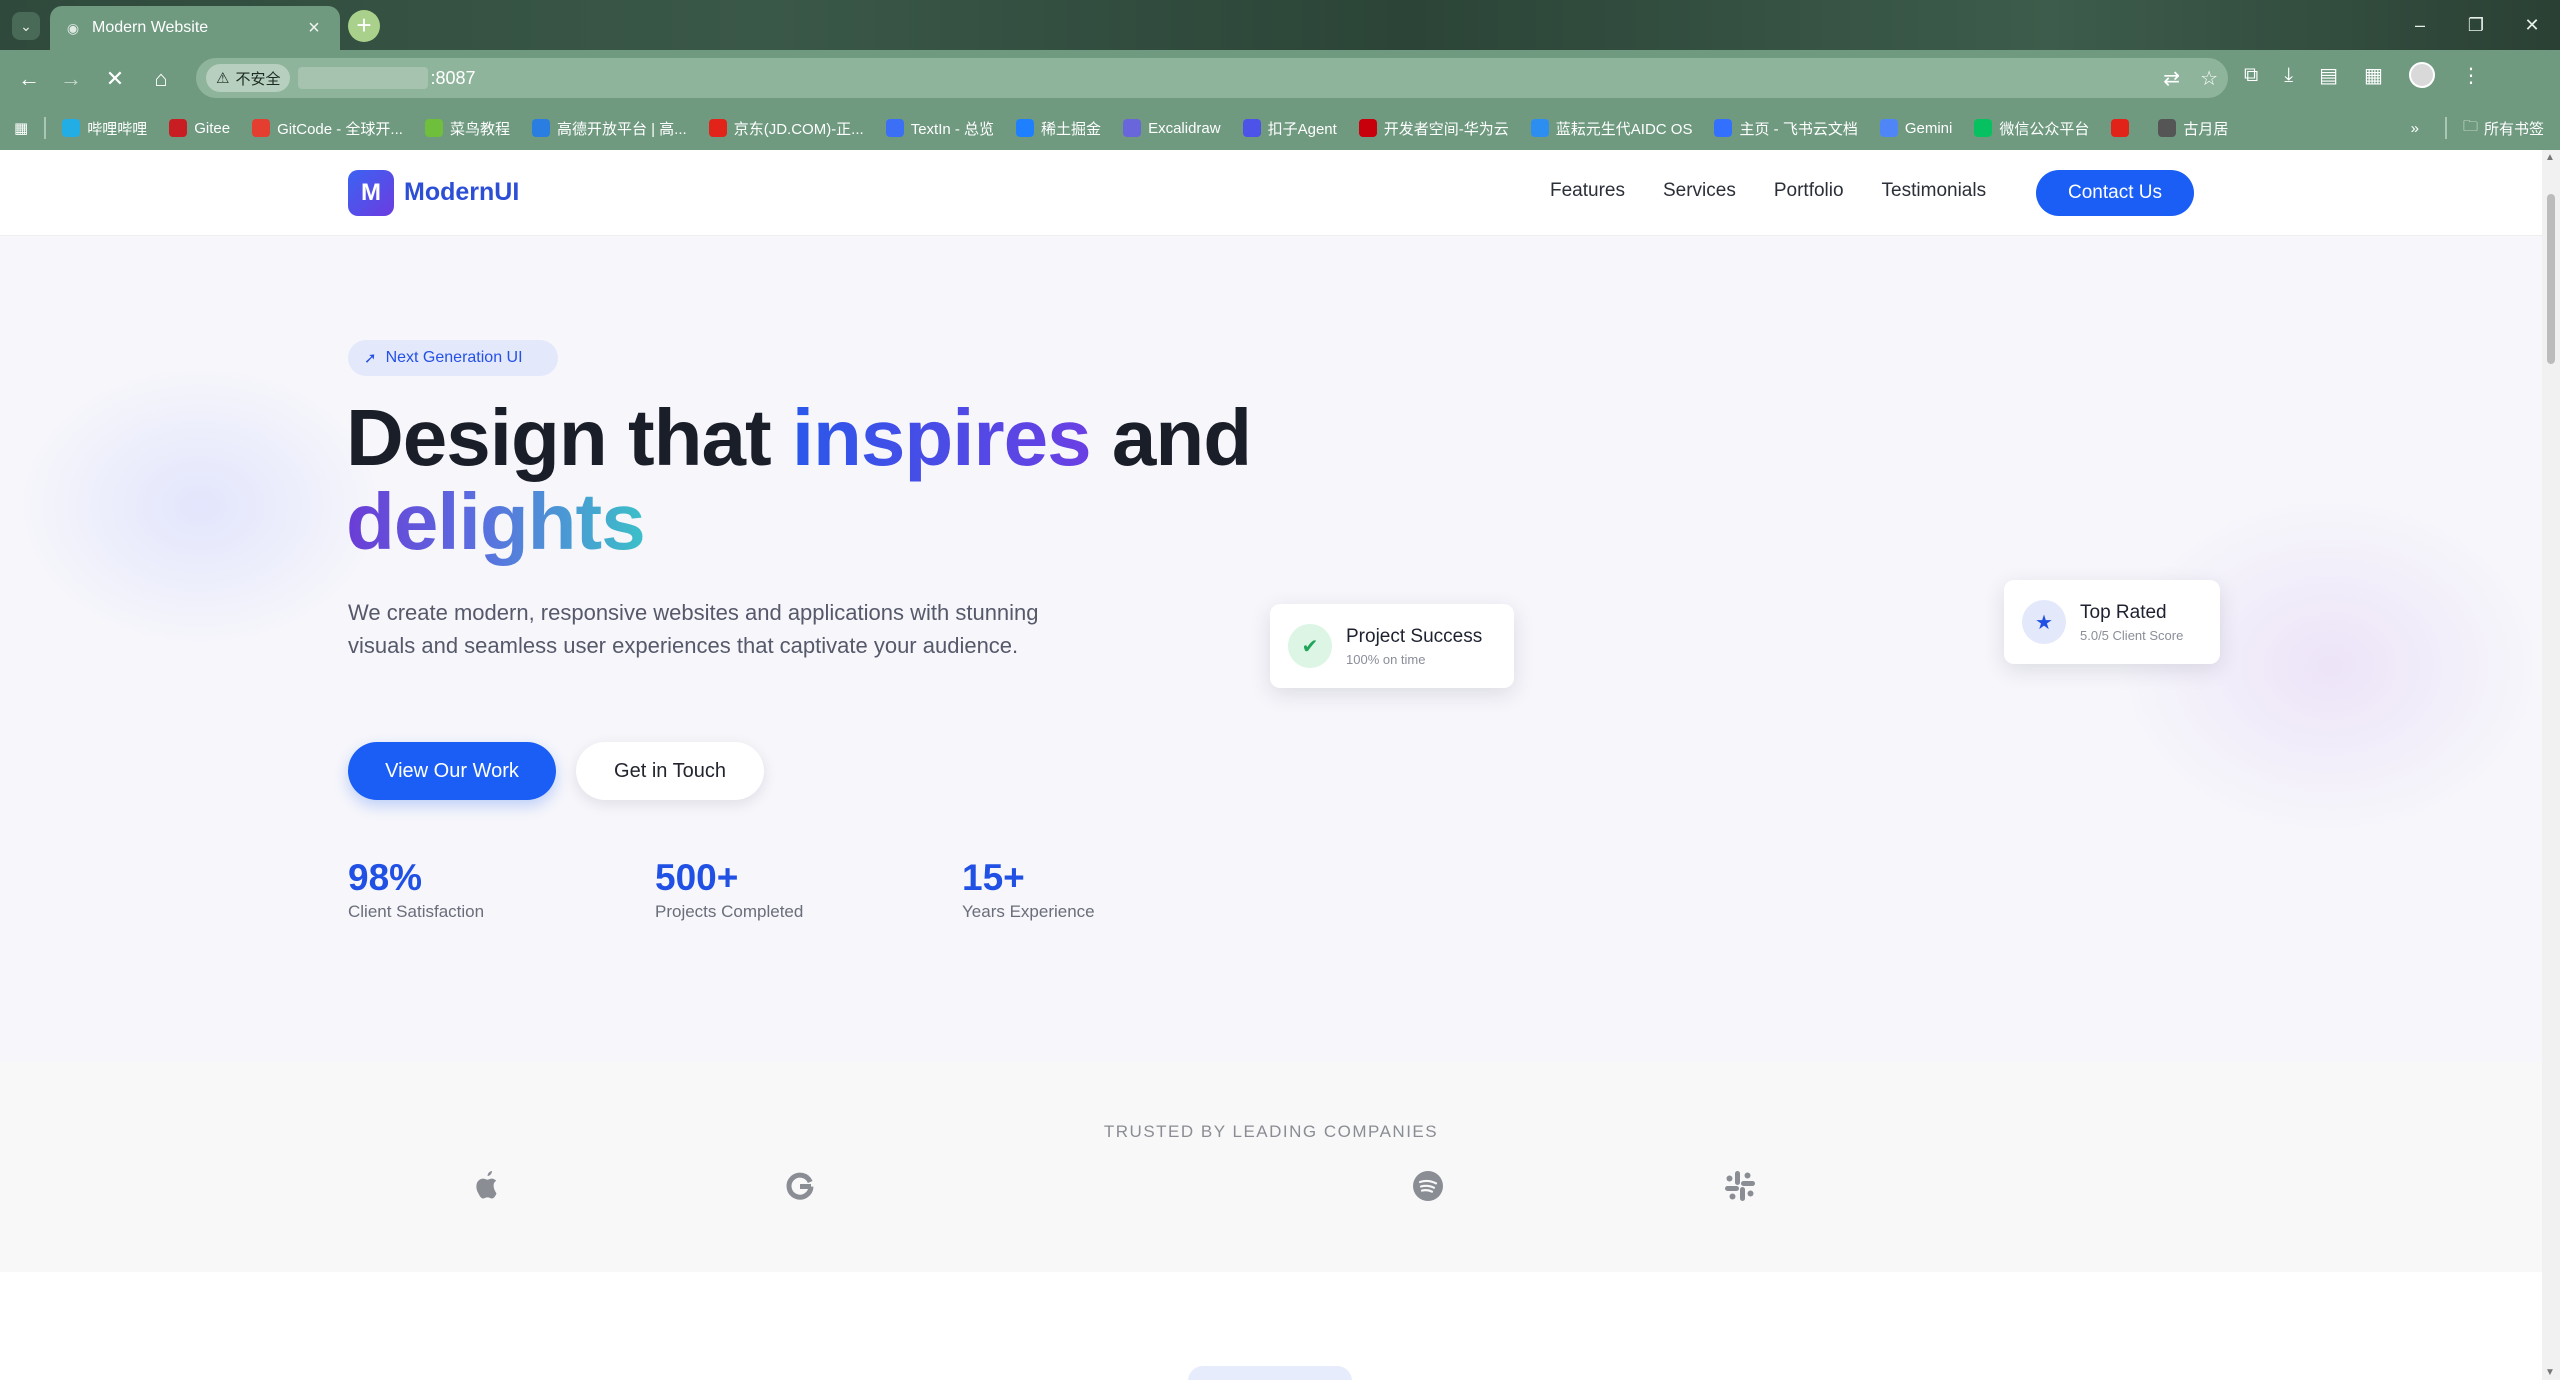  What do you see at coordinates (1611, 128) in the screenshot?
I see `bookmark-item: 蓝耘元生代AIDC OS` at bounding box center [1611, 128].